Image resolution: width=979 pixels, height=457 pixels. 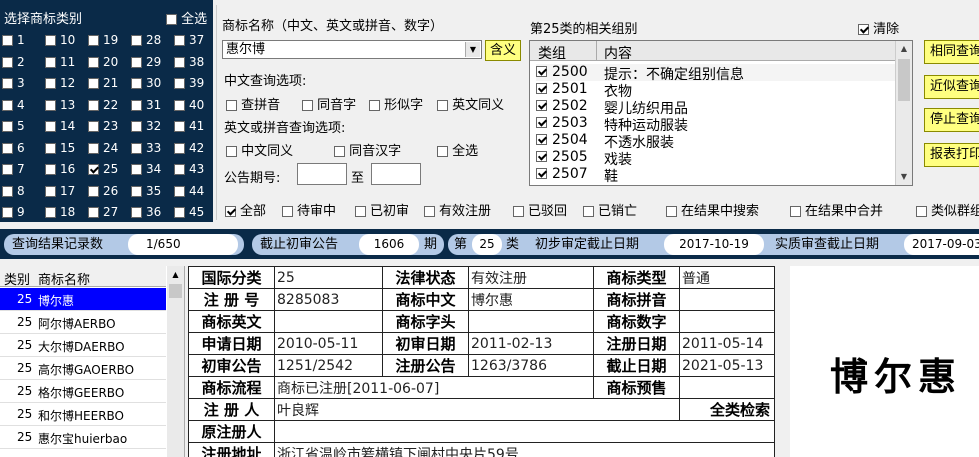 What do you see at coordinates (195, 192) in the screenshot?
I see `category-44: 44` at bounding box center [195, 192].